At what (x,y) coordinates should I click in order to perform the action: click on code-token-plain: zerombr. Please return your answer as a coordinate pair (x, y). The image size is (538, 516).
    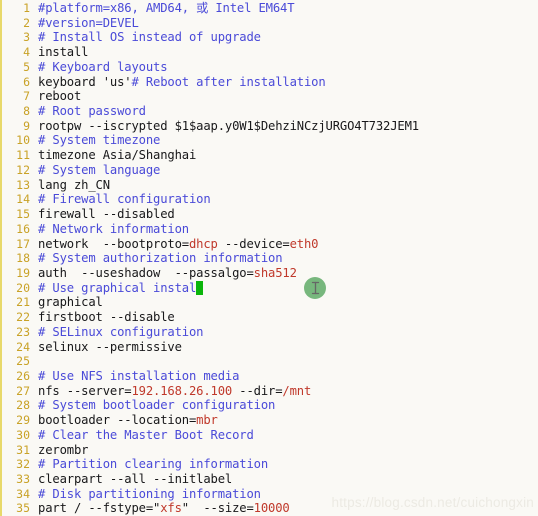
    Looking at the image, I should click on (63, 449).